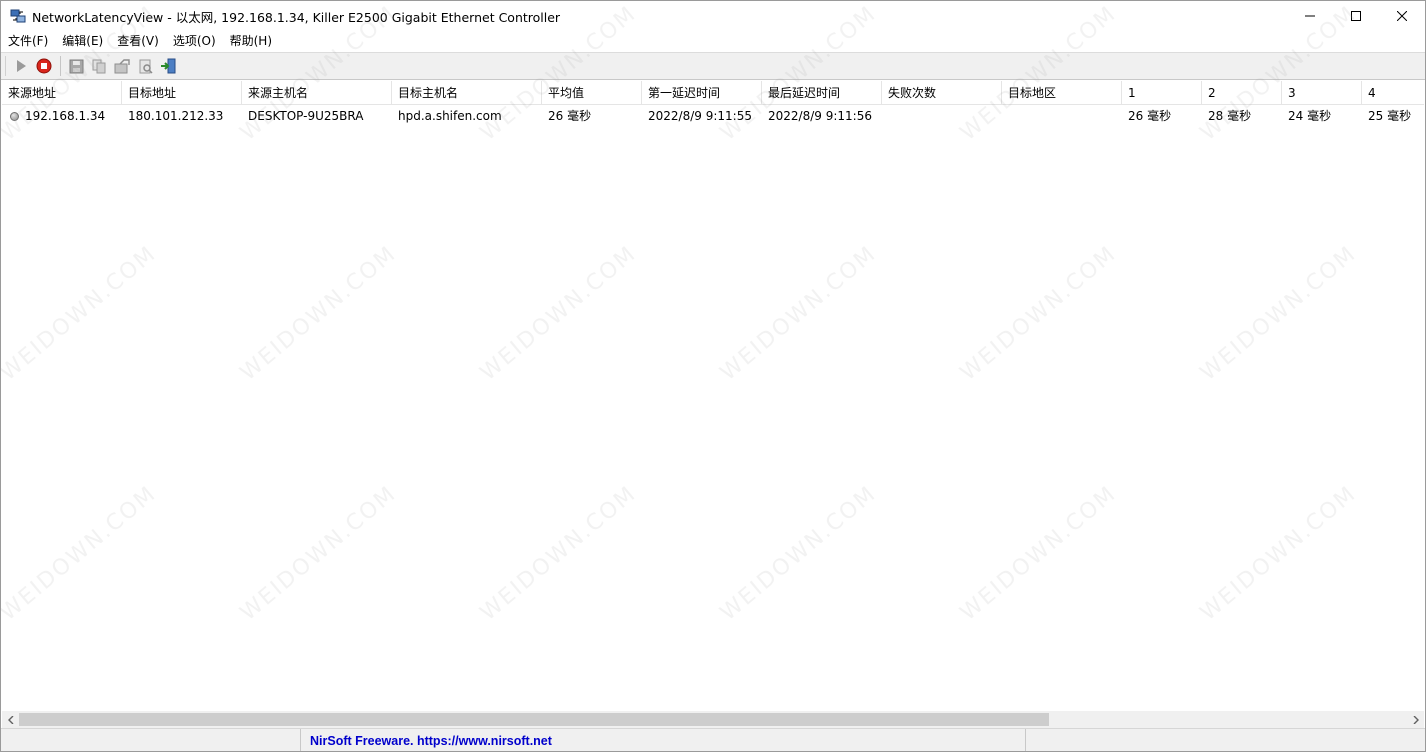 The height and width of the screenshot is (752, 1426). I want to click on copy-button, so click(99, 66).